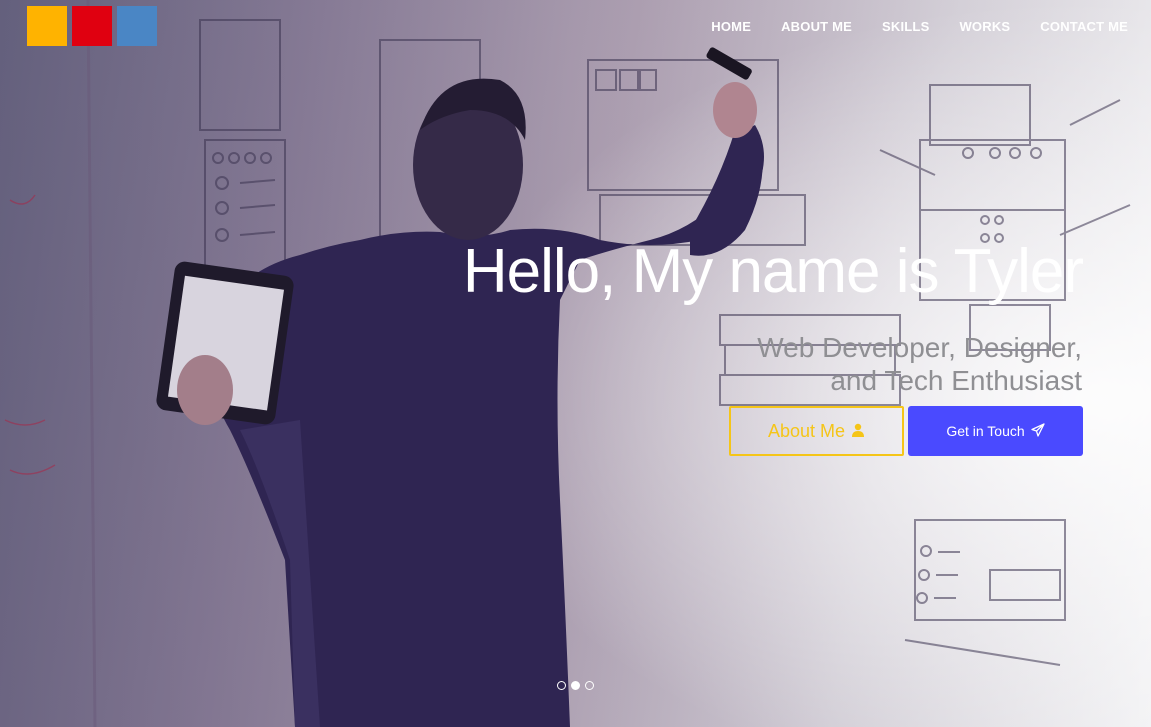 Image resolution: width=1151 pixels, height=727 pixels. I want to click on main-nav: HOME ABOUT ME SKILLS WORKS CONTACT ME, so click(919, 26).